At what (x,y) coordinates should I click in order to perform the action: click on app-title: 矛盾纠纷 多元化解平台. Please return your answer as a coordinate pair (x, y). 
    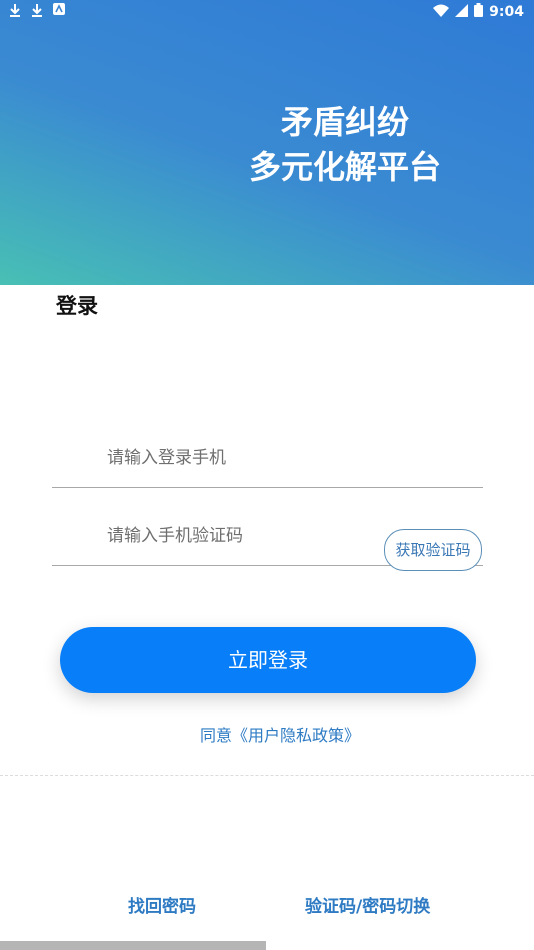
    Looking at the image, I should click on (345, 145).